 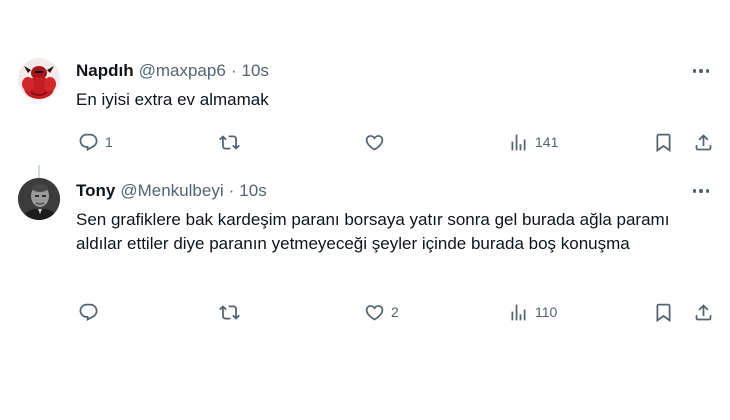 What do you see at coordinates (182, 71) in the screenshot?
I see `author-handle: @maxpap6` at bounding box center [182, 71].